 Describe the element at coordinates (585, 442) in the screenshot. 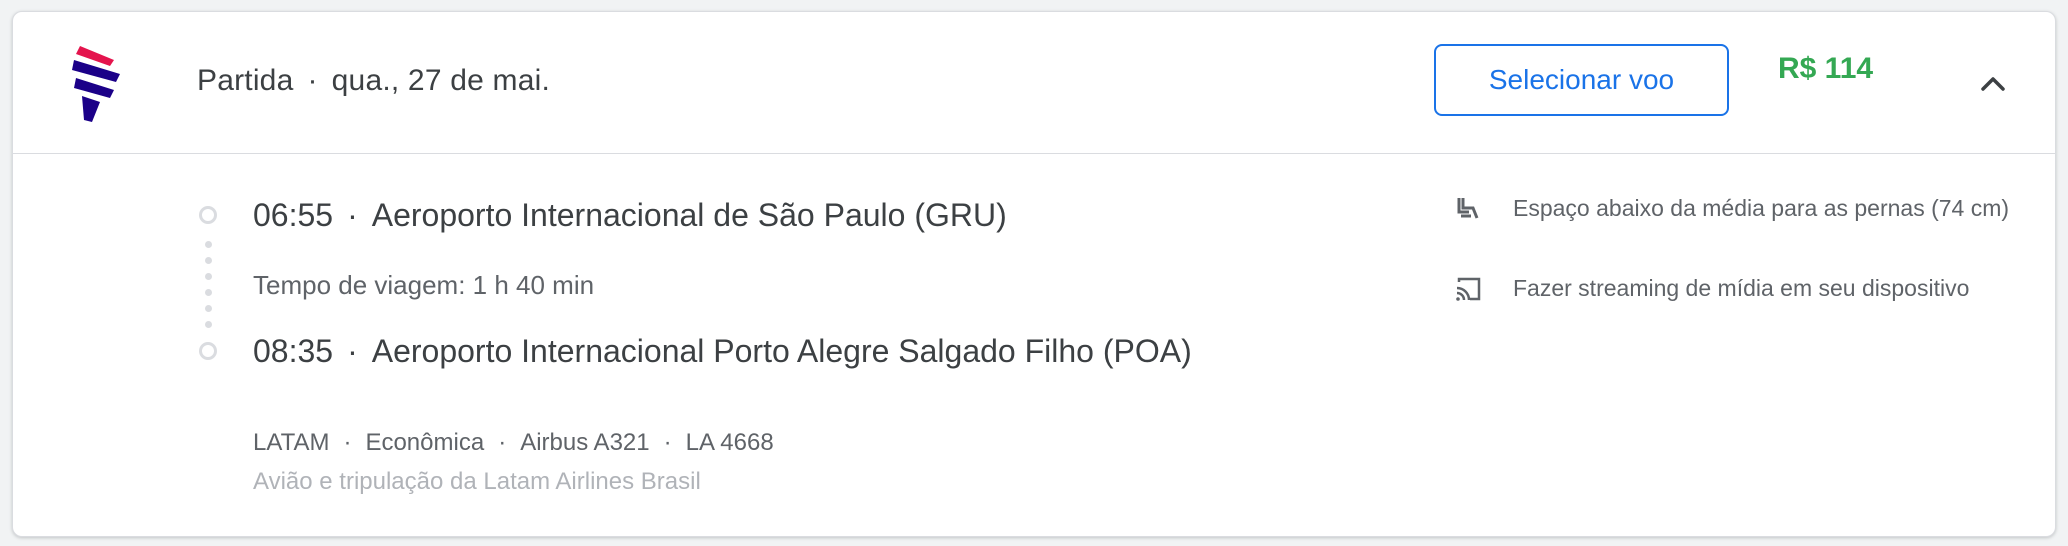

I see `aircraft-model: Airbus A321` at that location.